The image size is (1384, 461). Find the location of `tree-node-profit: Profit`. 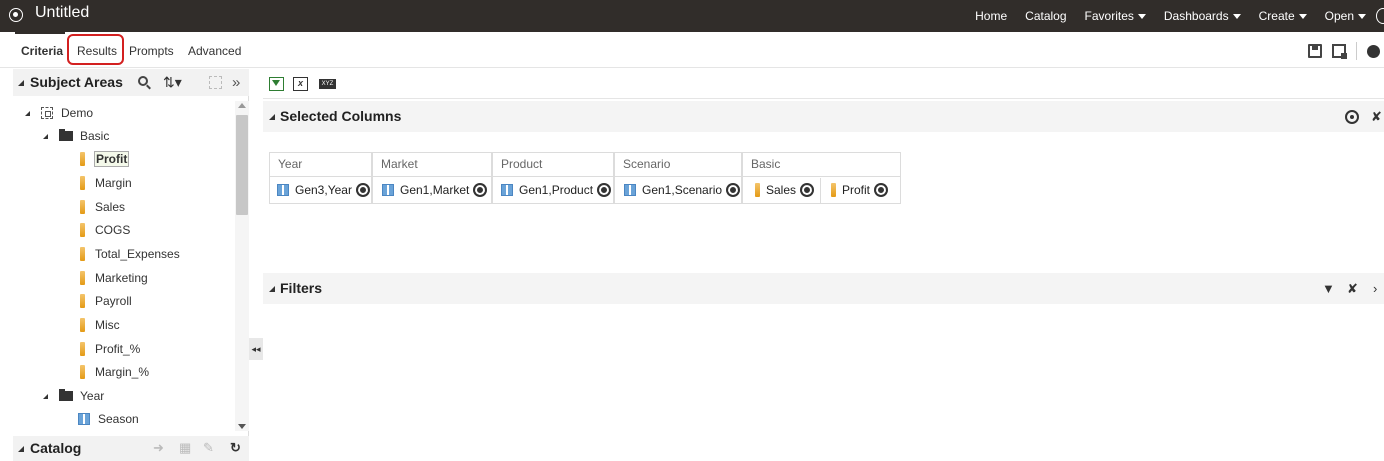

tree-node-profit: Profit is located at coordinates (105, 159).